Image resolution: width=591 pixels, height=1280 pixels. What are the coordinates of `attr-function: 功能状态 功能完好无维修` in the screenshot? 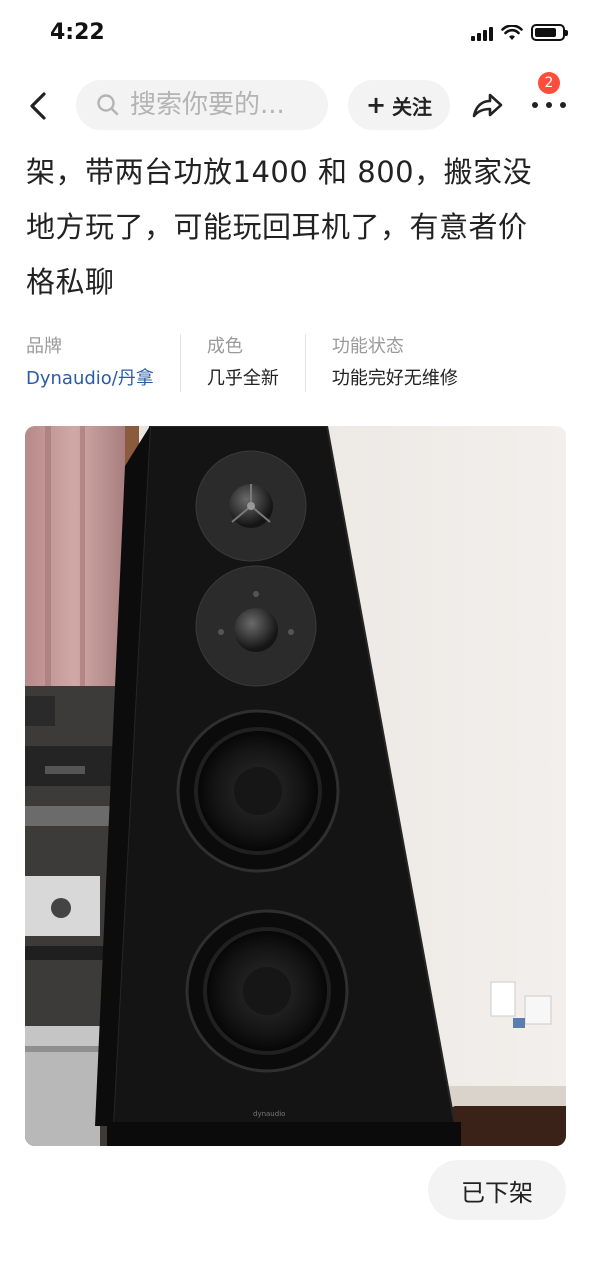 It's located at (395, 362).